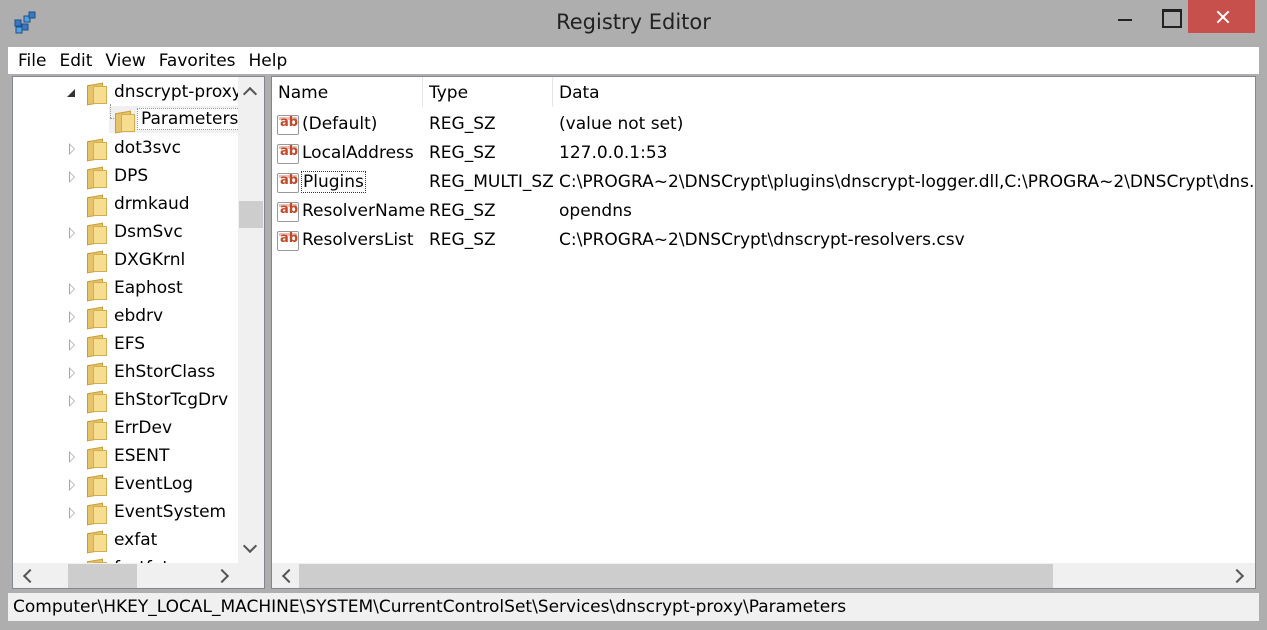 This screenshot has width=1267, height=630. Describe the element at coordinates (154, 484) in the screenshot. I see `tree-item-label: EventLog` at that location.